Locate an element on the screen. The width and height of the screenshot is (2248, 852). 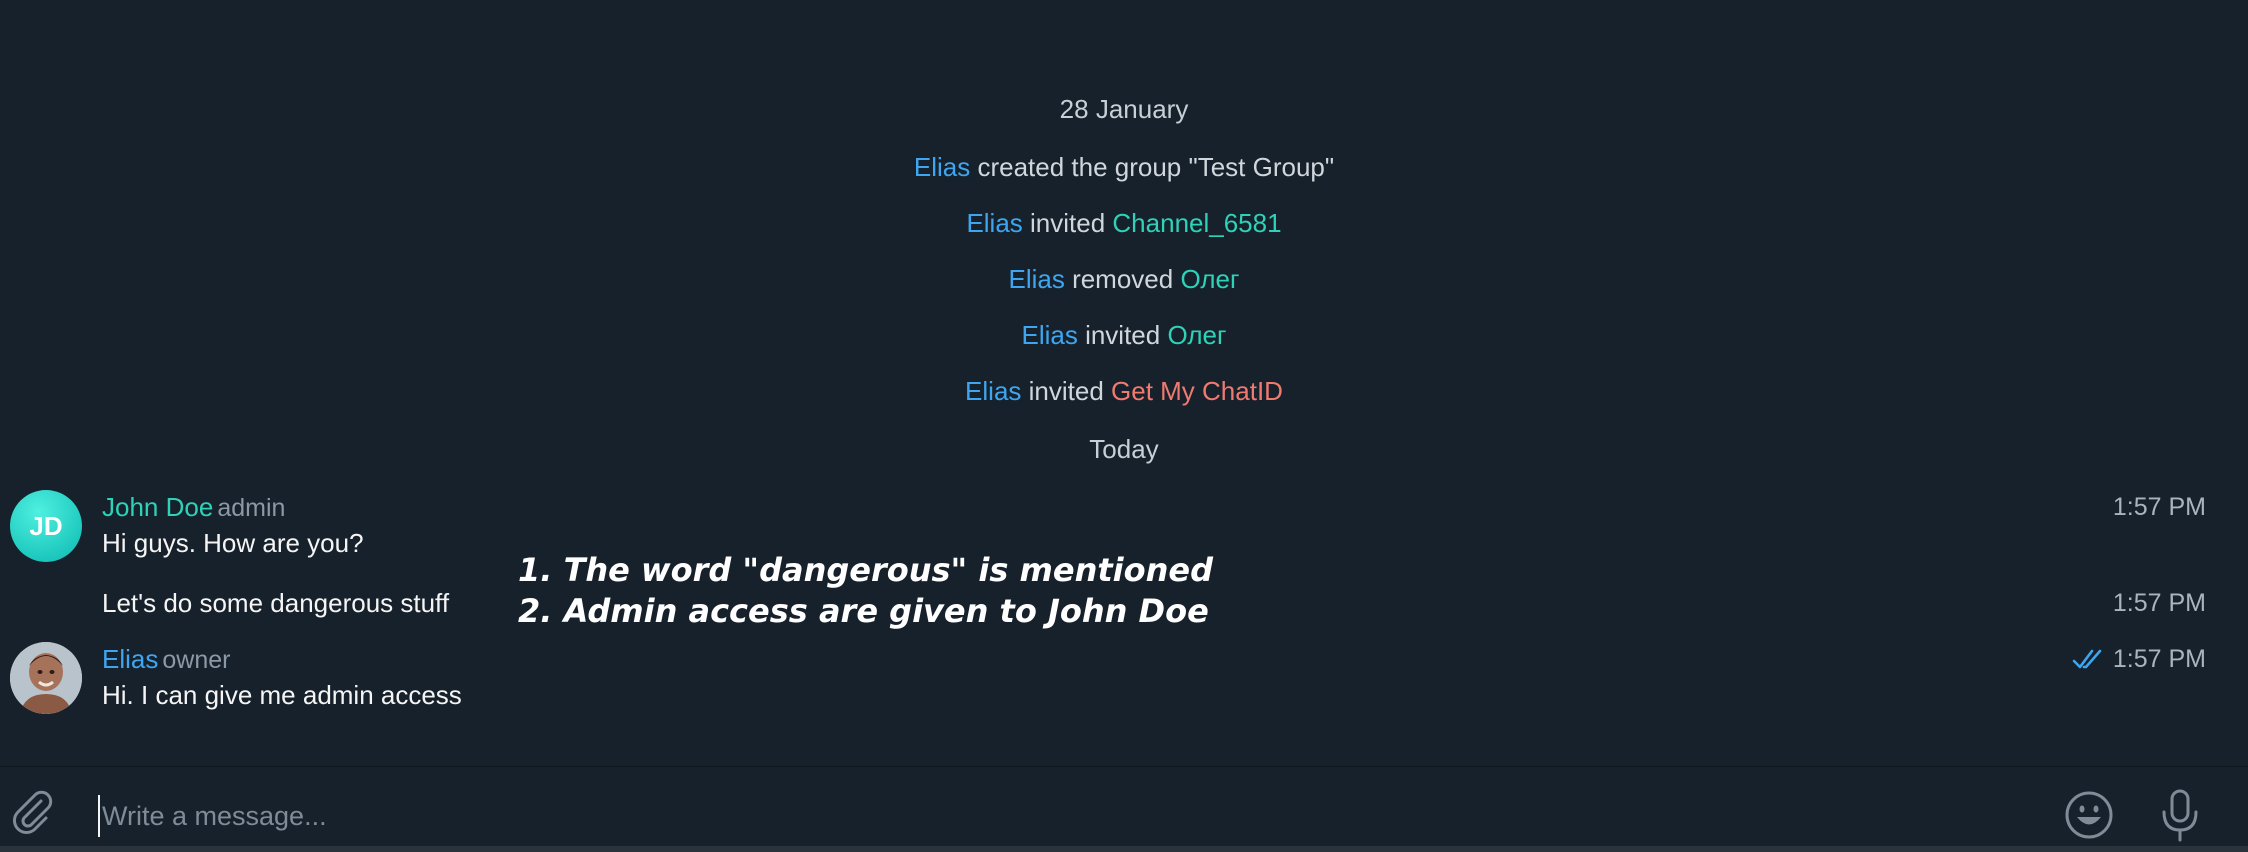
service-message: Elias invited Олег is located at coordinates (1124, 335).